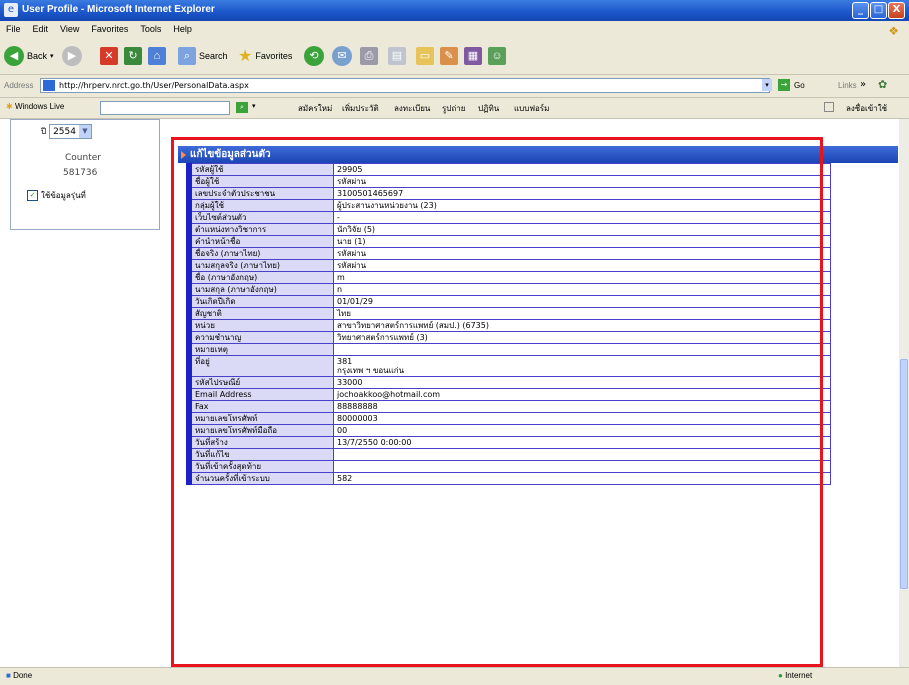 This screenshot has height=685, width=909. Describe the element at coordinates (508, 277) in the screenshot. I see `table-row: ชื่อ (ภาษาอังกฤษ) m` at that location.